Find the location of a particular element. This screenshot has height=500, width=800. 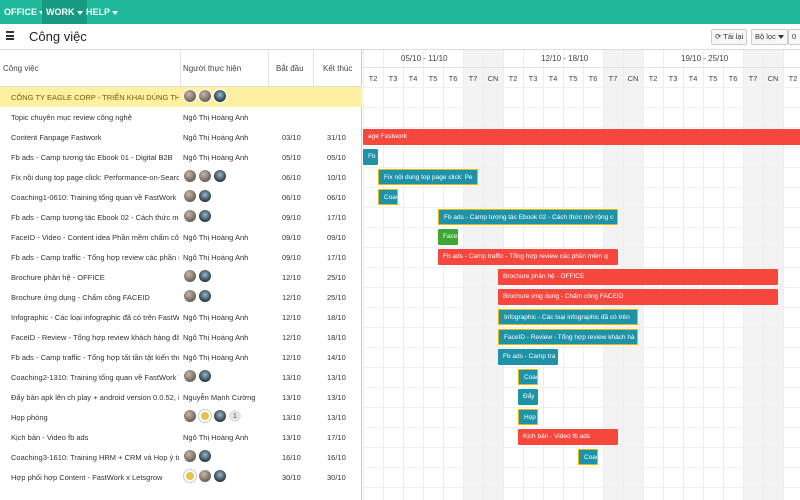

task-row: Brochure phân hệ - OFFICE 12/10 25/10 is located at coordinates (181, 277).